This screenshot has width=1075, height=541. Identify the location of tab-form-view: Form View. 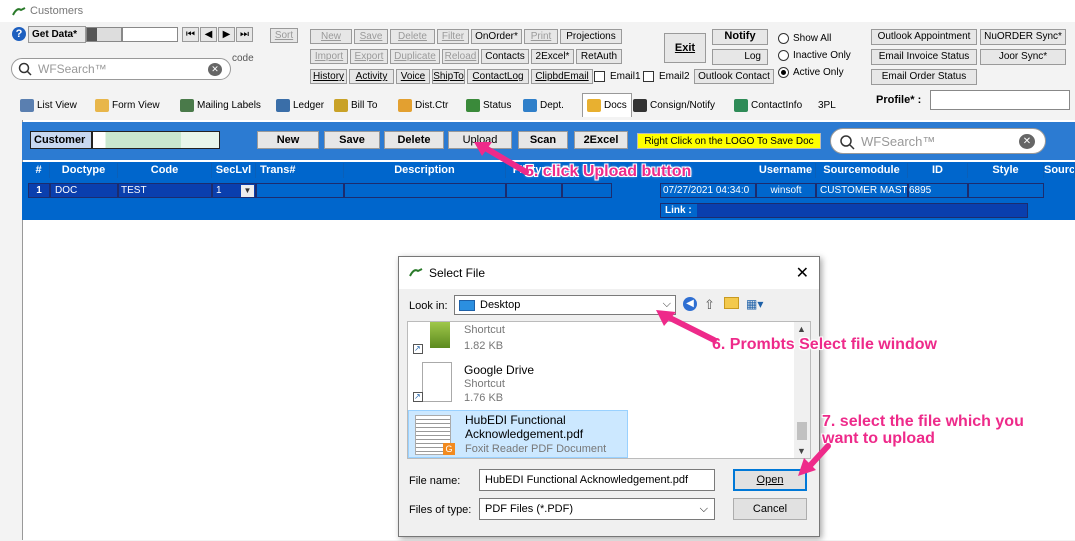
(127, 105).